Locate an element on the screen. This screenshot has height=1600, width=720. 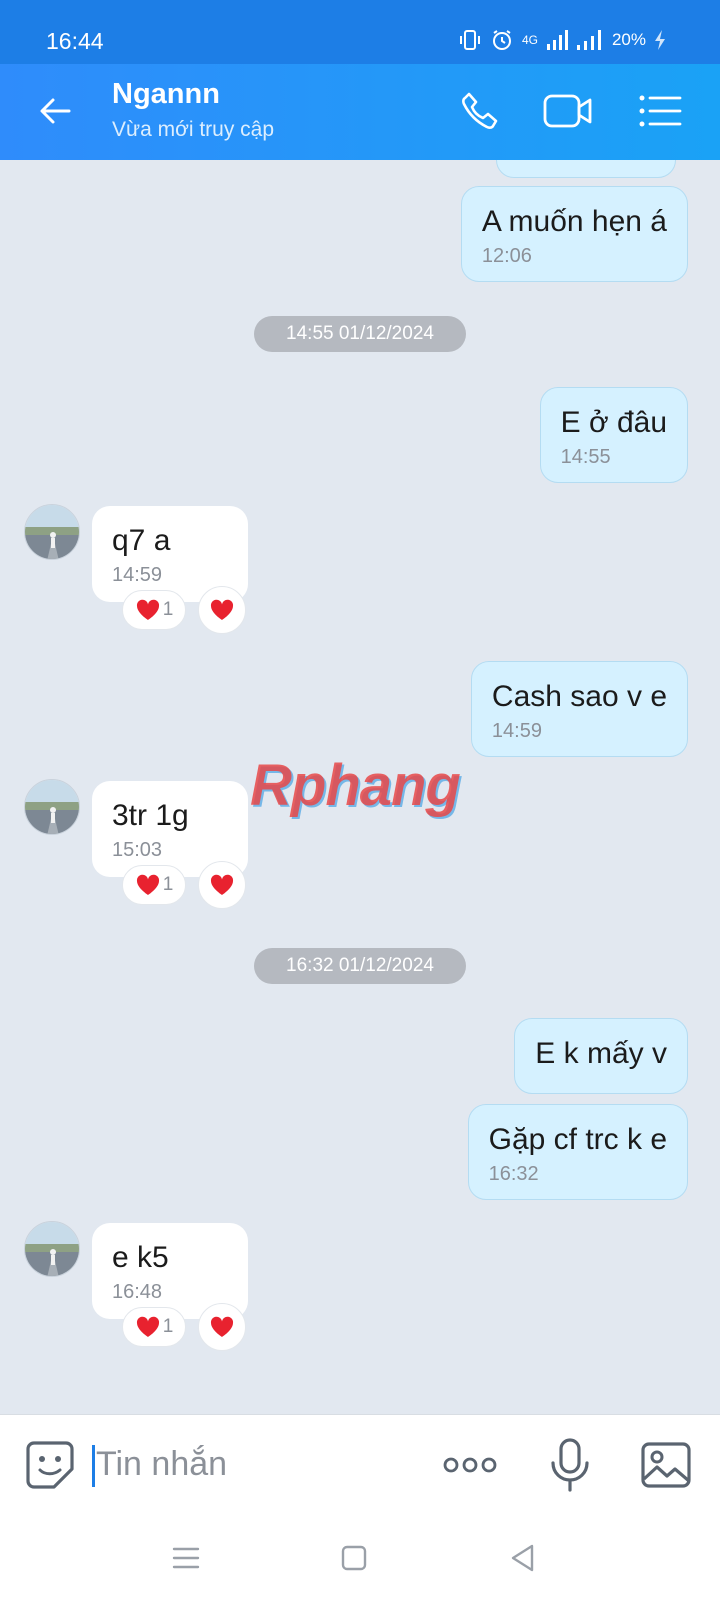
message-input: Tin nhắn is located at coordinates (161, 1464).